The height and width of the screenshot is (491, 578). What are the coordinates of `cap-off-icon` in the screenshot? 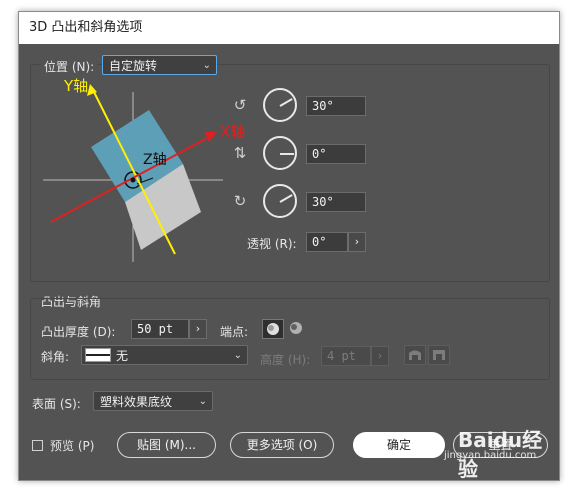 It's located at (296, 328).